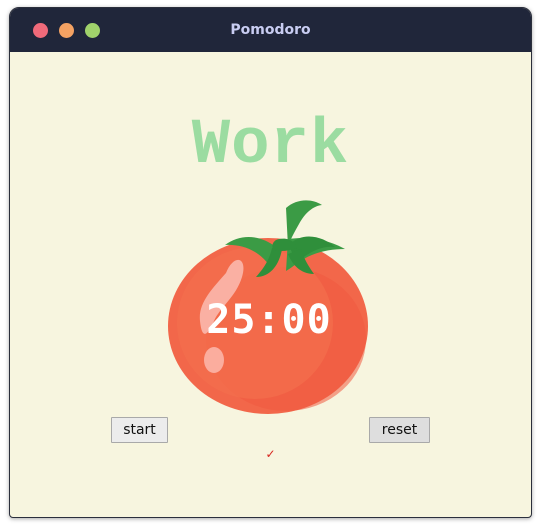 This screenshot has height=525, width=539. Describe the element at coordinates (270, 146) in the screenshot. I see `mode-label: Work` at that location.